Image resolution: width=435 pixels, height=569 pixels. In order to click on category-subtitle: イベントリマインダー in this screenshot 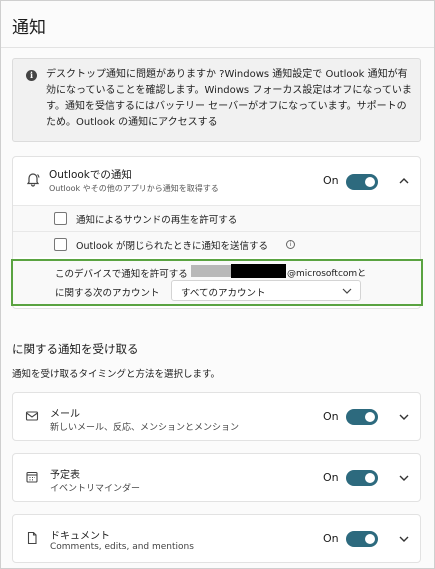, I will do `click(95, 489)`.